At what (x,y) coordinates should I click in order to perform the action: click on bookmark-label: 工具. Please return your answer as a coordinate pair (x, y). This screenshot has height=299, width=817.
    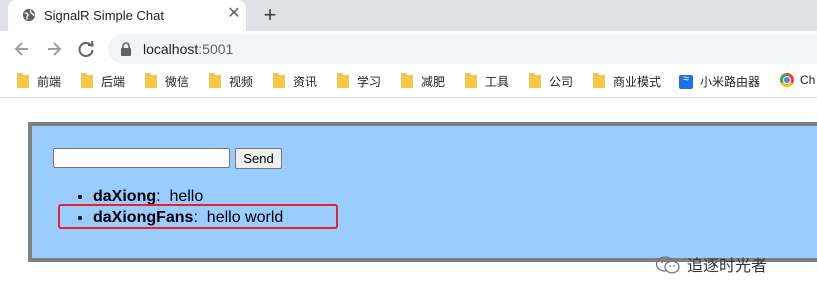
    Looking at the image, I should click on (497, 82).